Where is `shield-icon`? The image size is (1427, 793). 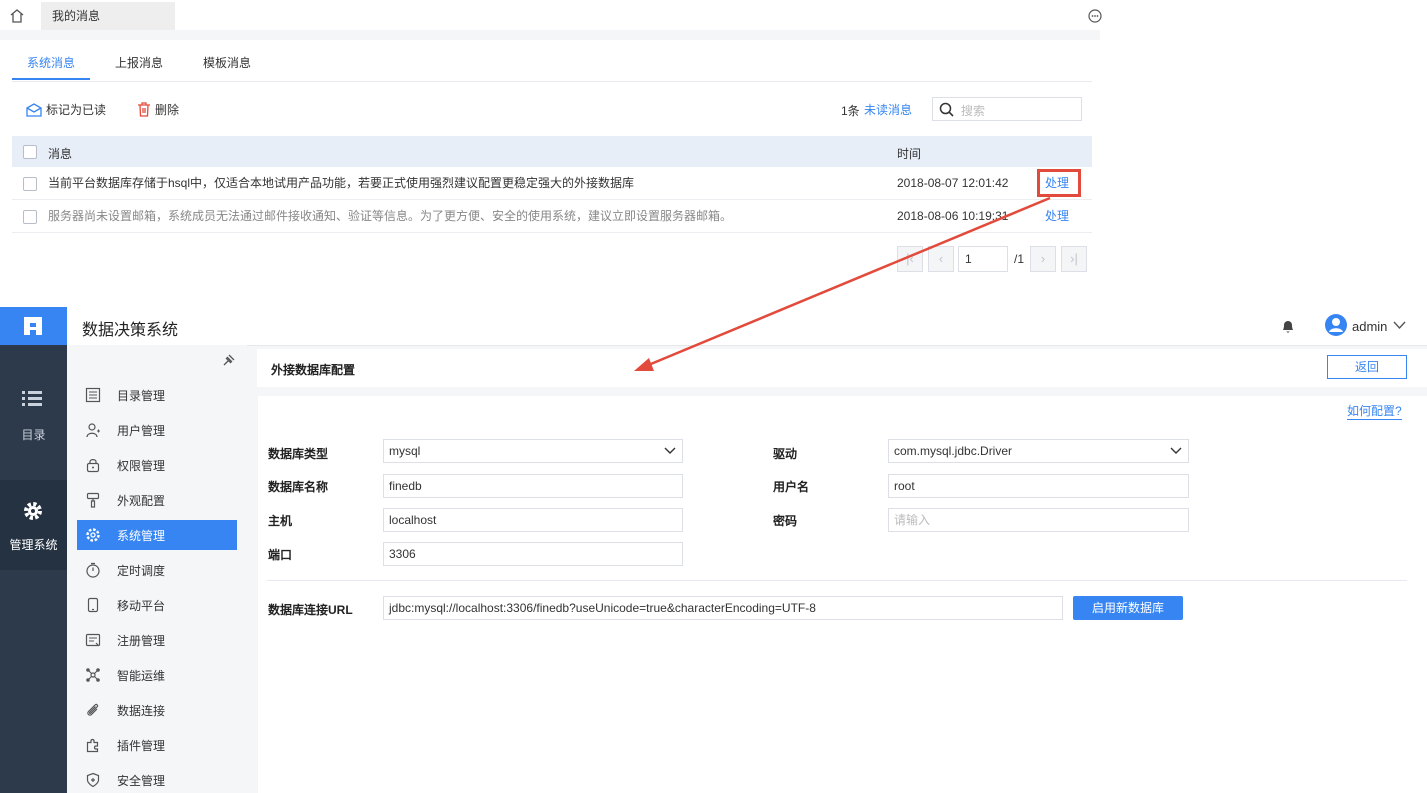 shield-icon is located at coordinates (93, 780).